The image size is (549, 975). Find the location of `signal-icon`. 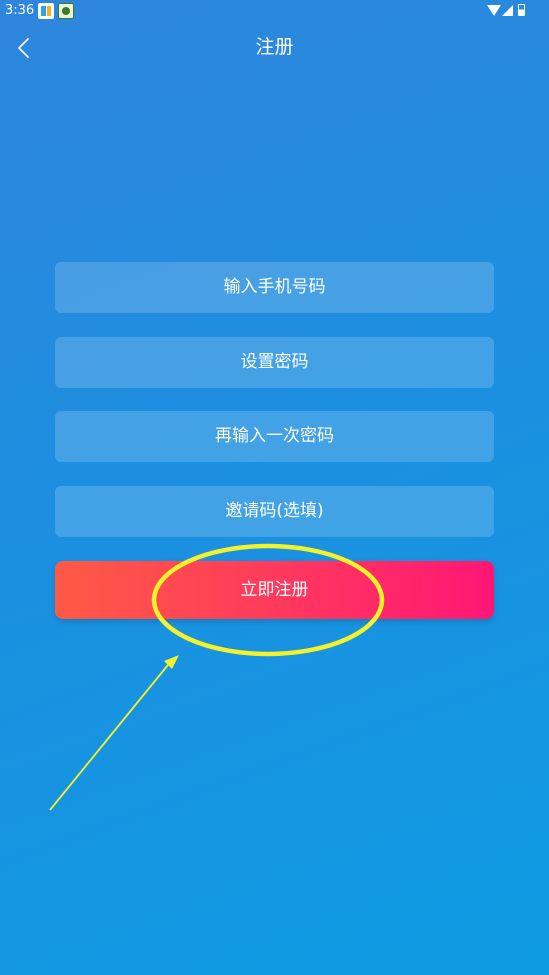

signal-icon is located at coordinates (507, 10).